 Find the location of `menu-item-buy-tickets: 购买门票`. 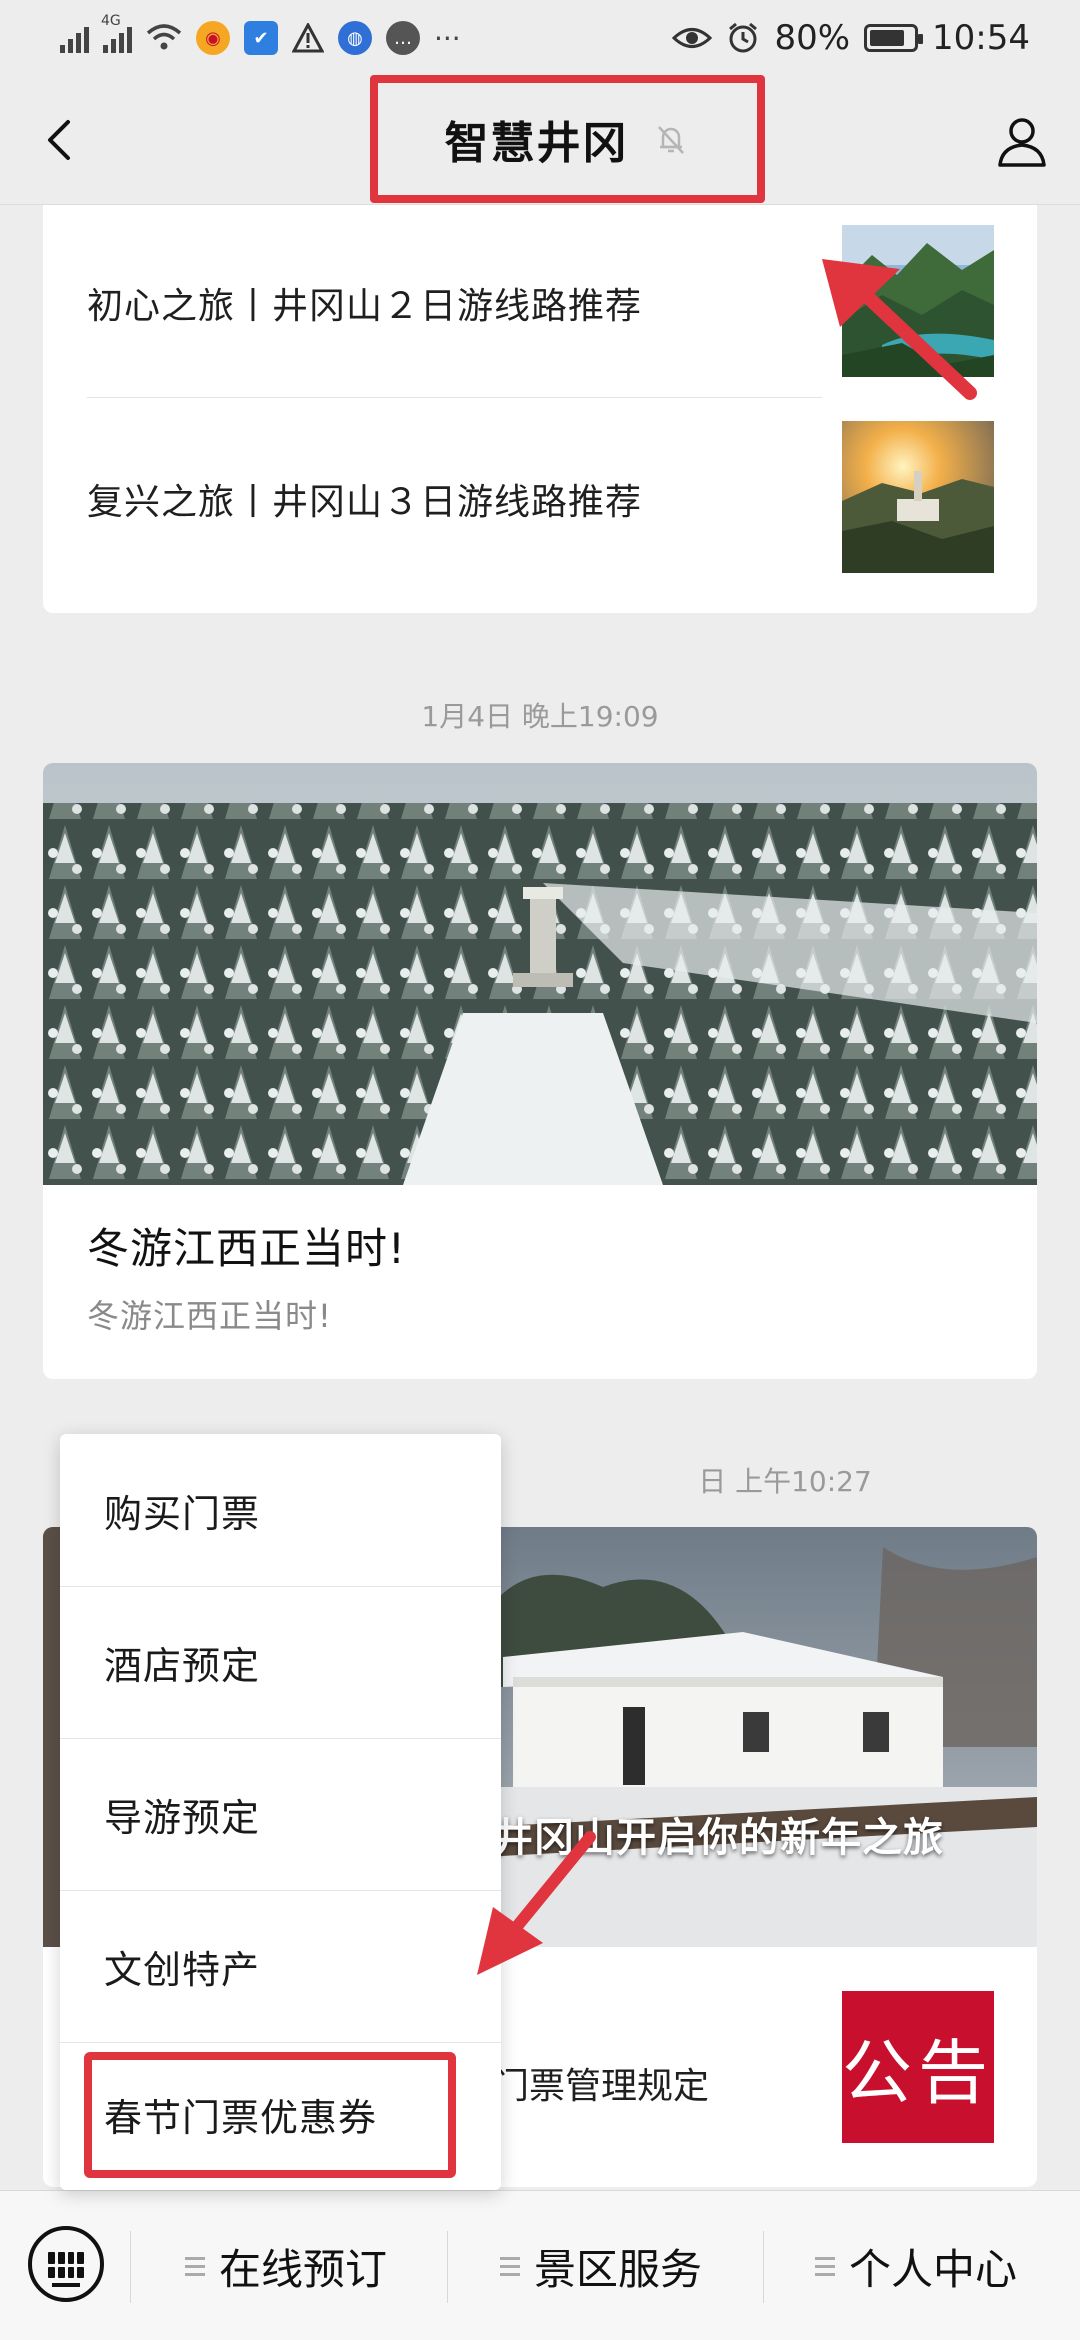

menu-item-buy-tickets: 购买门票 is located at coordinates (280, 1510).